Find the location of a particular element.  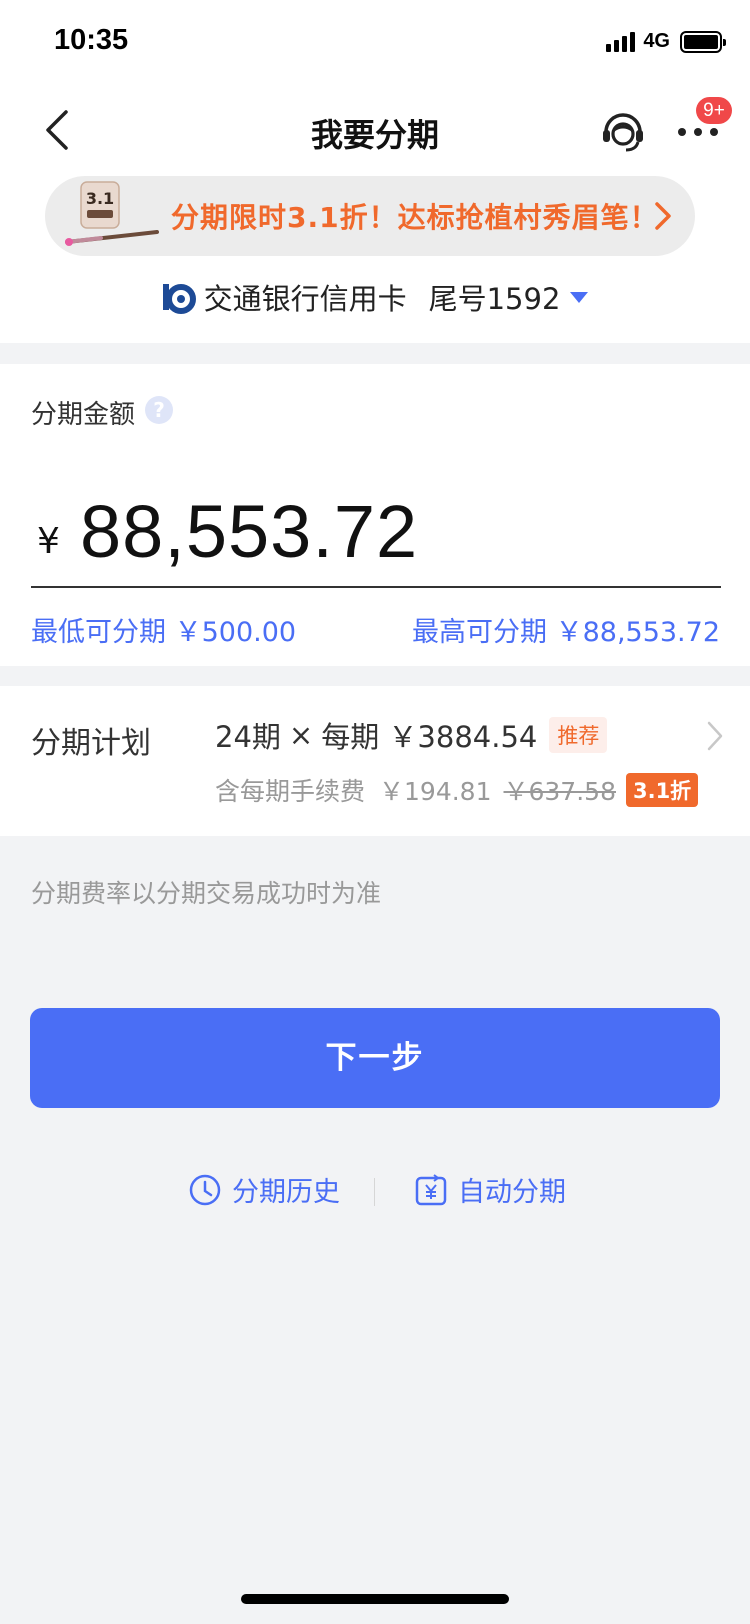

min-amount-text: 最低可分期 ￥500.00 is located at coordinates (164, 632).